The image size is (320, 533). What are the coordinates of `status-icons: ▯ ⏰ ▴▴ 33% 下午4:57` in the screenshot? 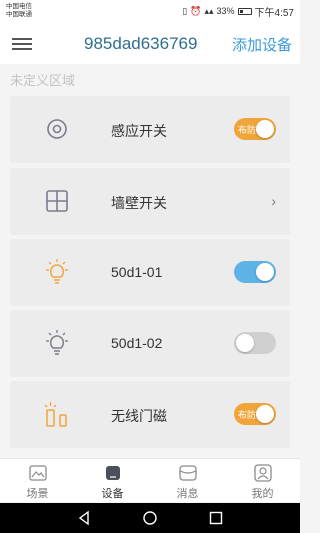 It's located at (238, 11).